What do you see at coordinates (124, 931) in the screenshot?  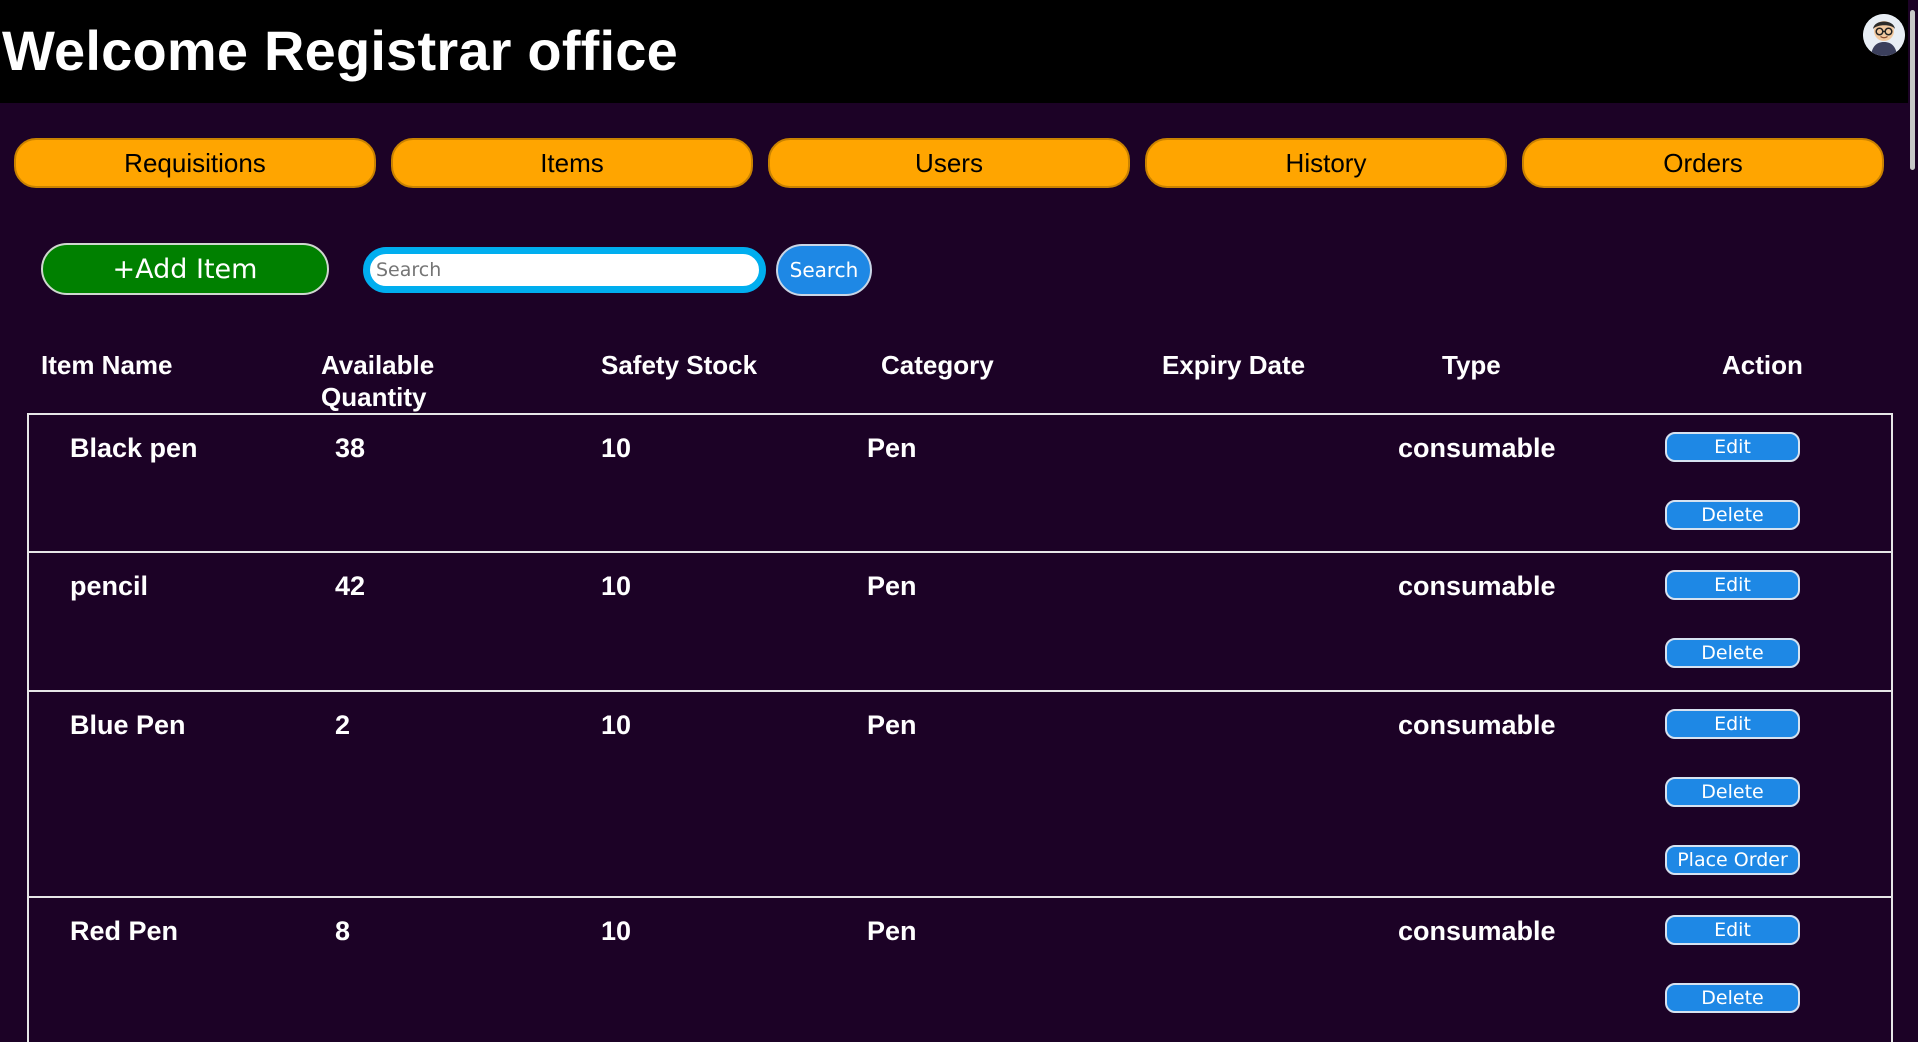 I see `cell-item-name: Red Pen` at bounding box center [124, 931].